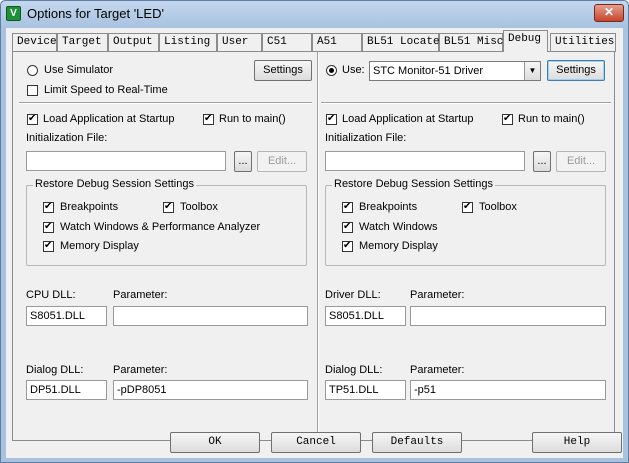 The width and height of the screenshot is (629, 463). What do you see at coordinates (331, 70) in the screenshot?
I see `use-driver-radio` at bounding box center [331, 70].